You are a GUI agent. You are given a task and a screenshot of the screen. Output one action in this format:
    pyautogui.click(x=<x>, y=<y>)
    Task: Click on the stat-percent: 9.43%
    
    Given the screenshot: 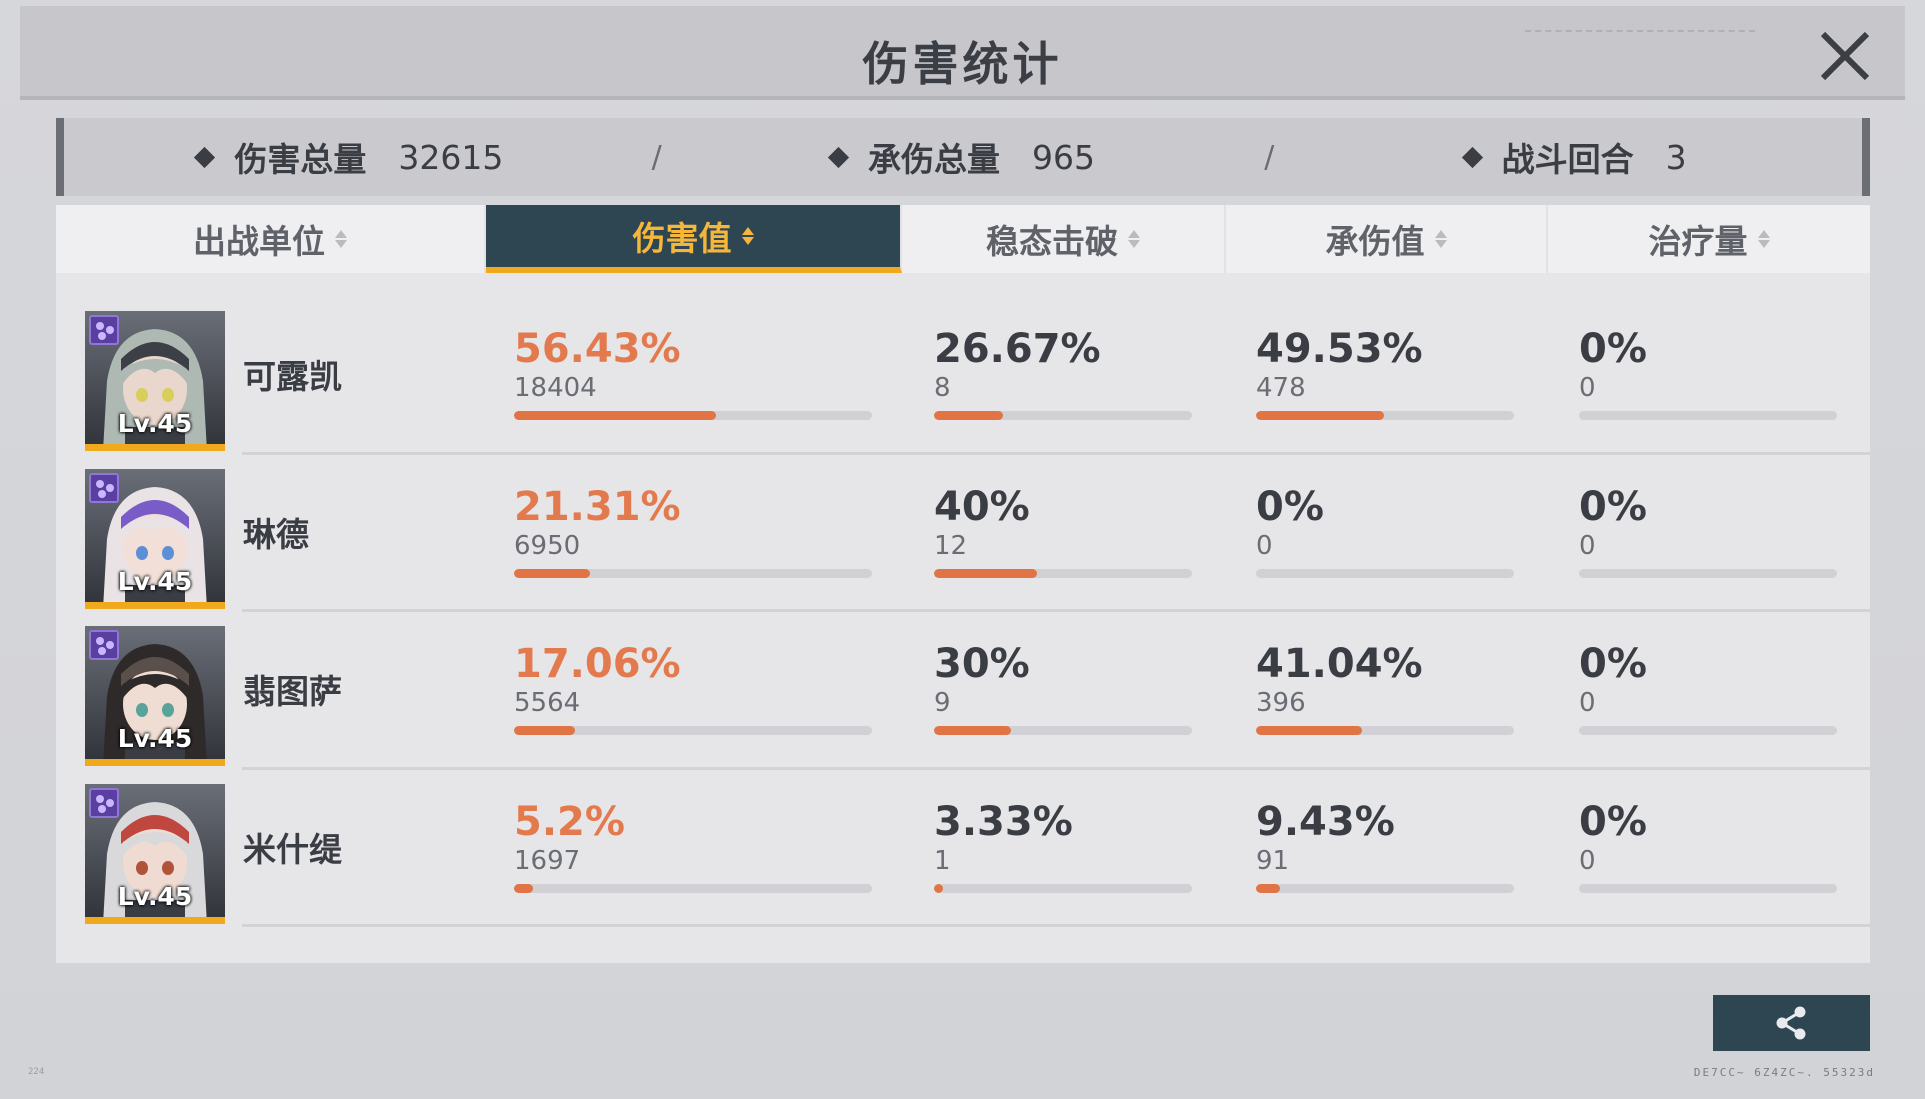 What is the action you would take?
    pyautogui.click(x=1325, y=821)
    